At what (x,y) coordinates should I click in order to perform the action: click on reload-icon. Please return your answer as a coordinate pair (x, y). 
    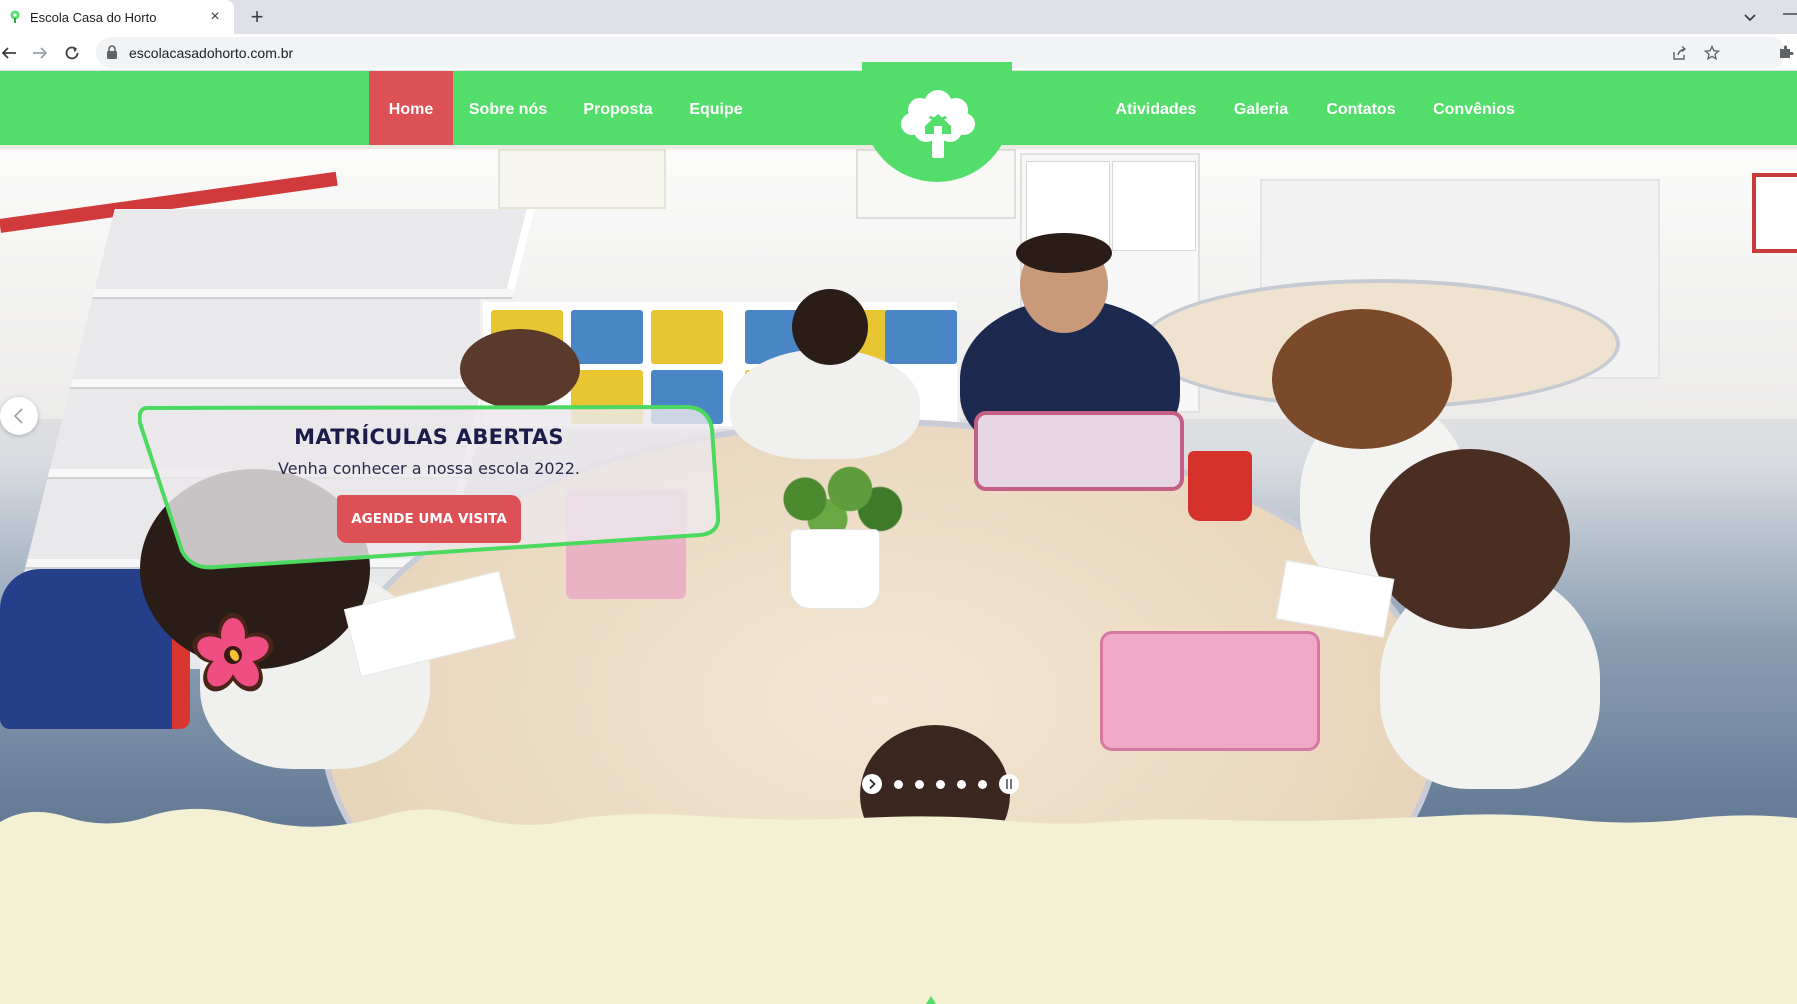
    Looking at the image, I should click on (72, 53).